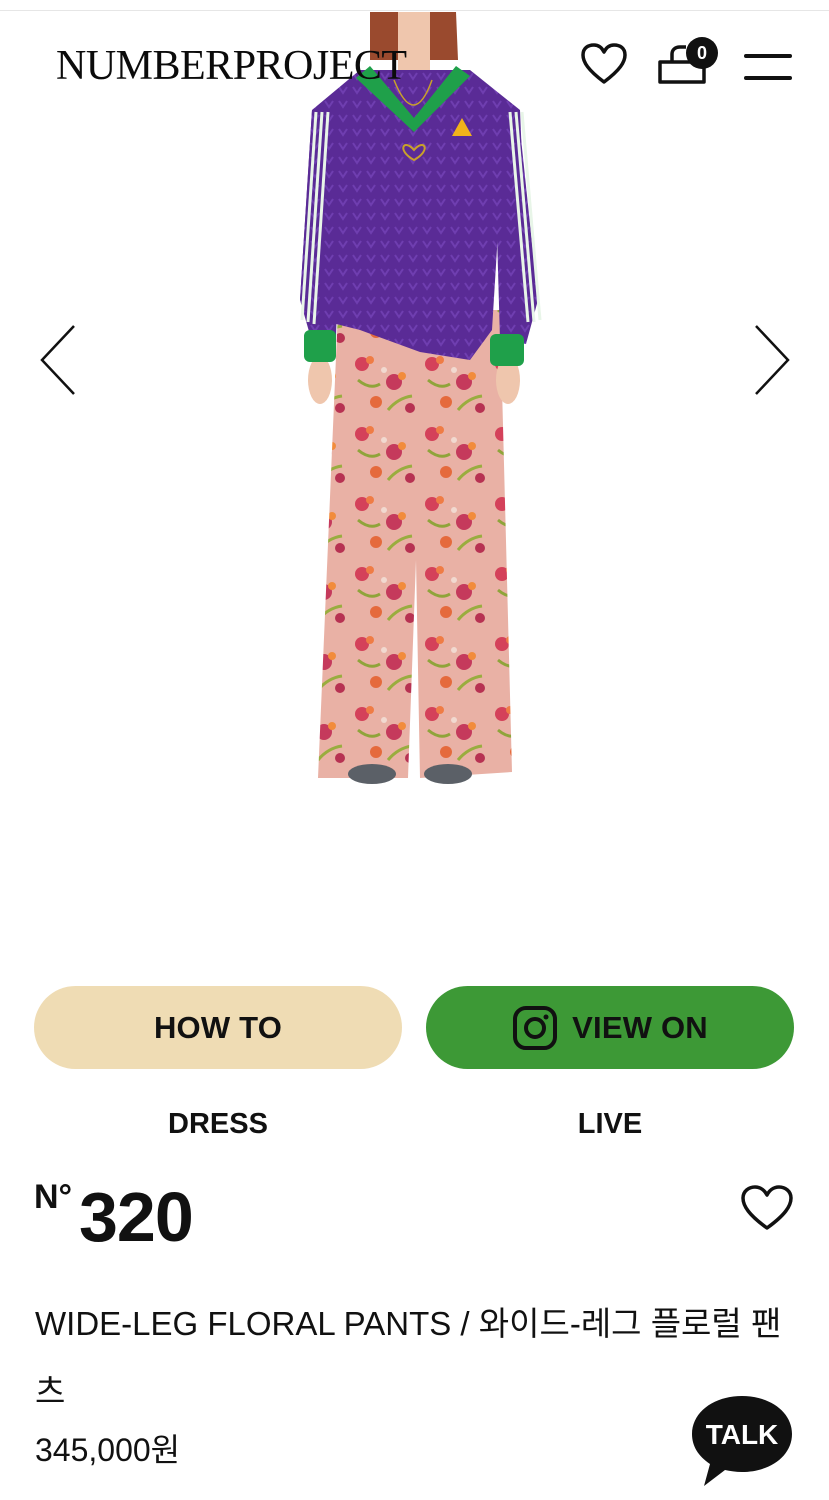 The width and height of the screenshot is (829, 1500). Describe the element at coordinates (136, 1217) in the screenshot. I see `product-number: 320` at that location.